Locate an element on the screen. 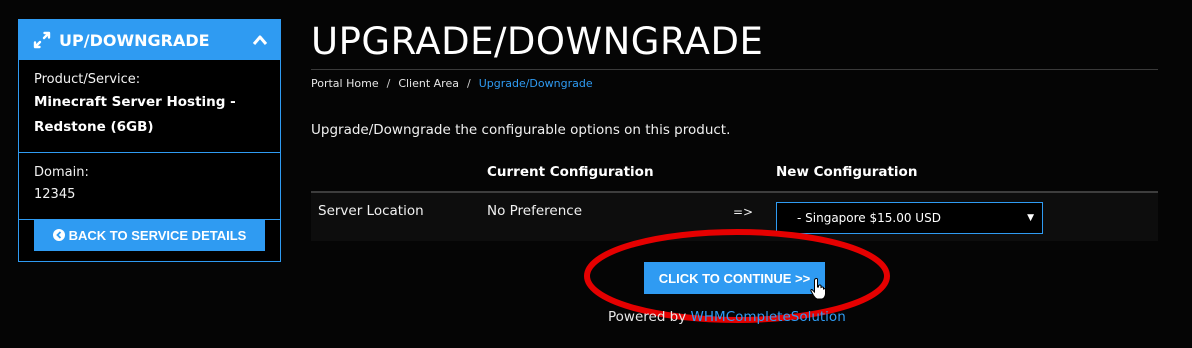 This screenshot has height=348, width=1192. chevron-up-icon is located at coordinates (260, 40).